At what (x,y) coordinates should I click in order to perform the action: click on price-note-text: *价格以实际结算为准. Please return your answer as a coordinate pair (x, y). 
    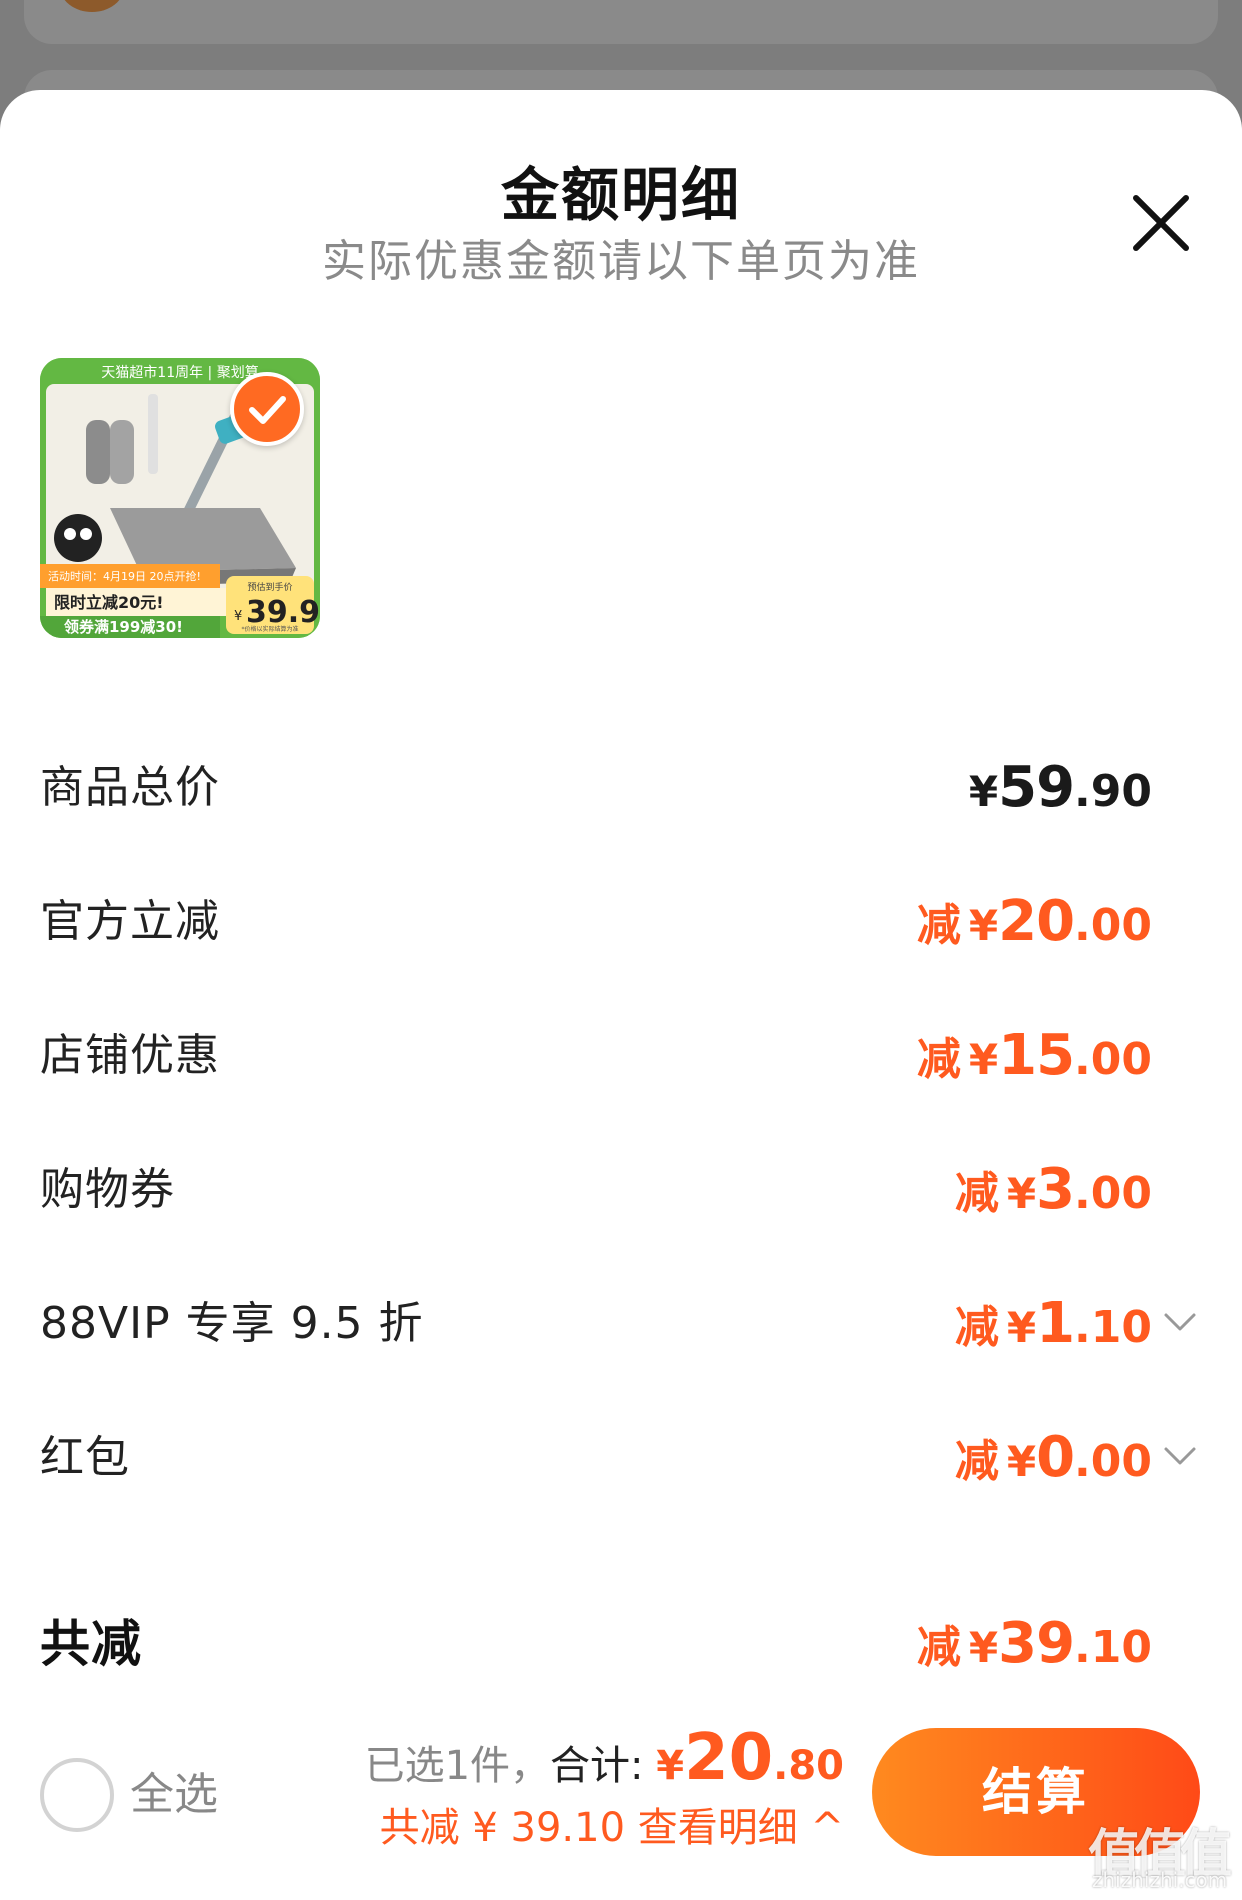
    Looking at the image, I should click on (269, 629).